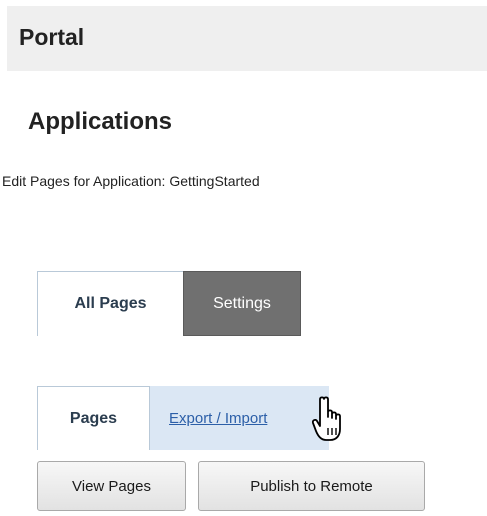 The image size is (487, 516). I want to click on secondary-tab-bar: Pages Export / Import, so click(183, 418).